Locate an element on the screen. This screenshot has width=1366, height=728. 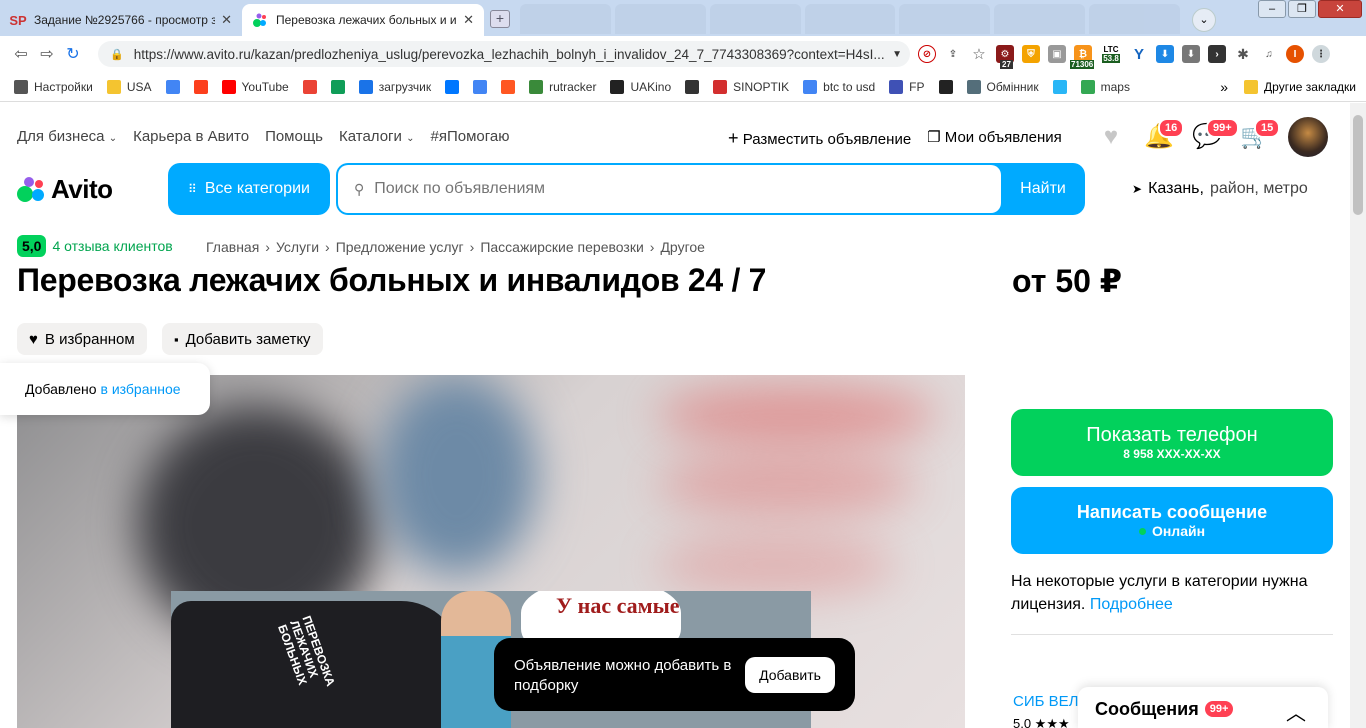
back-icon: ⇦ is located at coordinates (21, 54).